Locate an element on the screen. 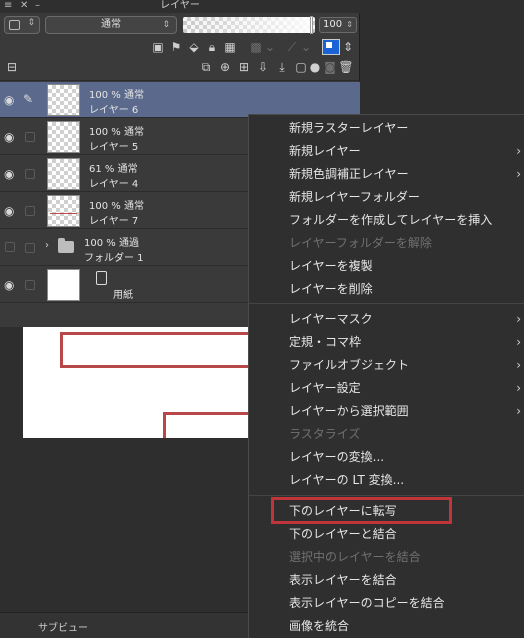 Image resolution: width=524 pixels, height=638 pixels. menu-item: 新規色調補正レイヤー › is located at coordinates (386, 174).